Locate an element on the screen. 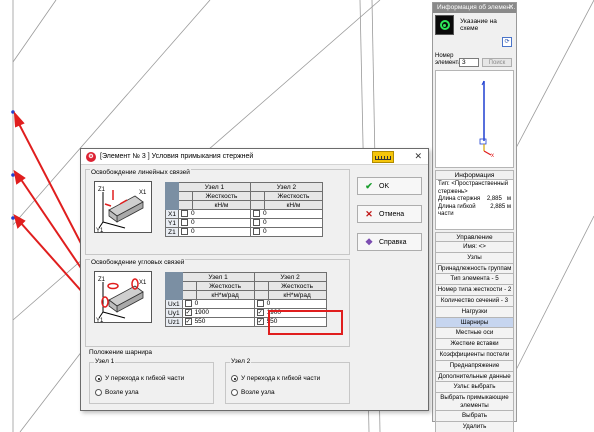 This screenshot has height=432, width=594. stiffness-value: 1900 is located at coordinates (202, 313).